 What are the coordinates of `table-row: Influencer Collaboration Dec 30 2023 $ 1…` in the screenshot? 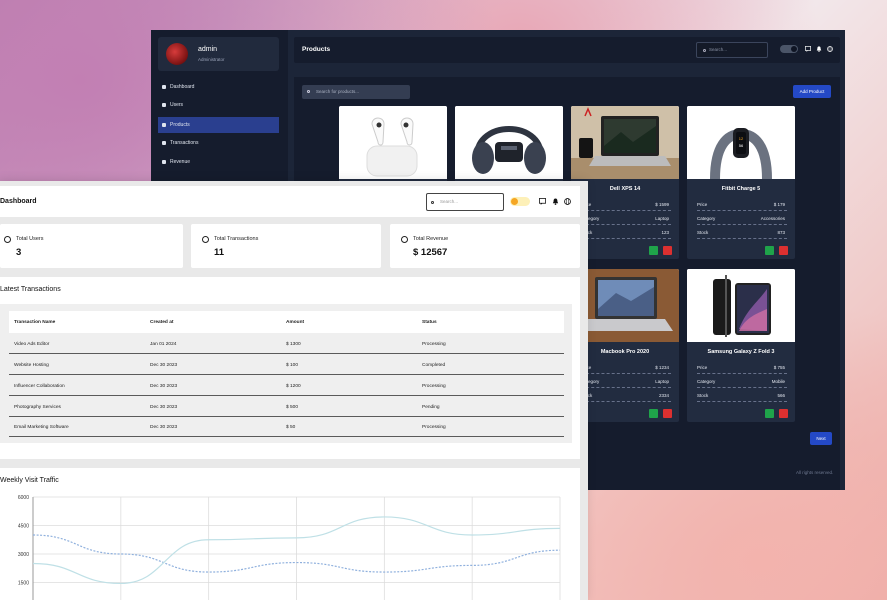 It's located at (286, 386).